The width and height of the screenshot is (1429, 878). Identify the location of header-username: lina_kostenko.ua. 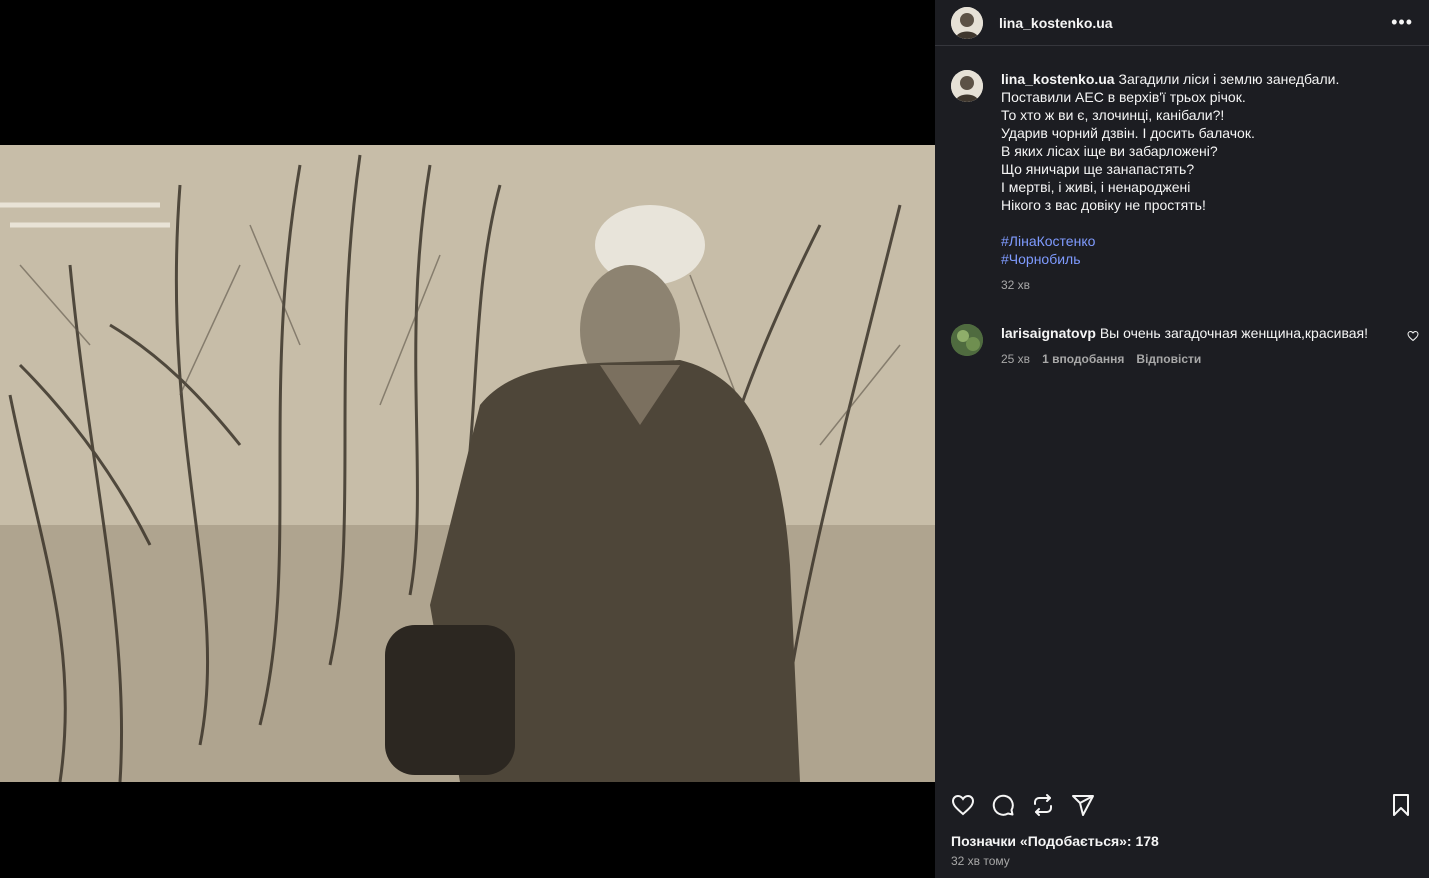
(1056, 23).